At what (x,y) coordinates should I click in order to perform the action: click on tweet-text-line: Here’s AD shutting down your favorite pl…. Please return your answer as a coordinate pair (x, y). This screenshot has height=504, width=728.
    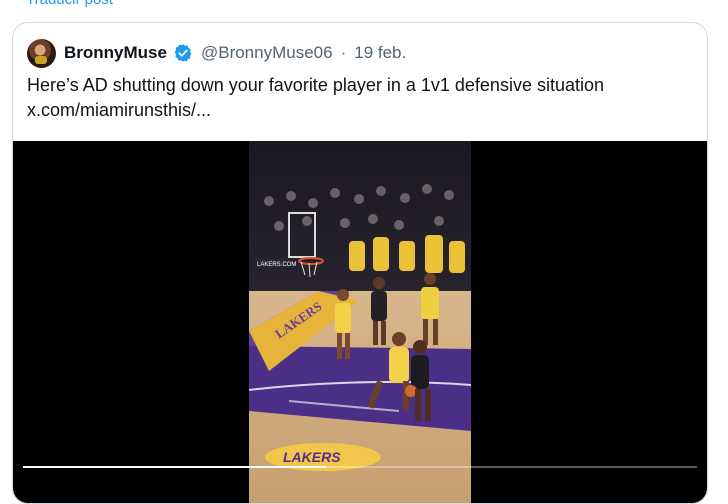
    Looking at the image, I should click on (315, 85).